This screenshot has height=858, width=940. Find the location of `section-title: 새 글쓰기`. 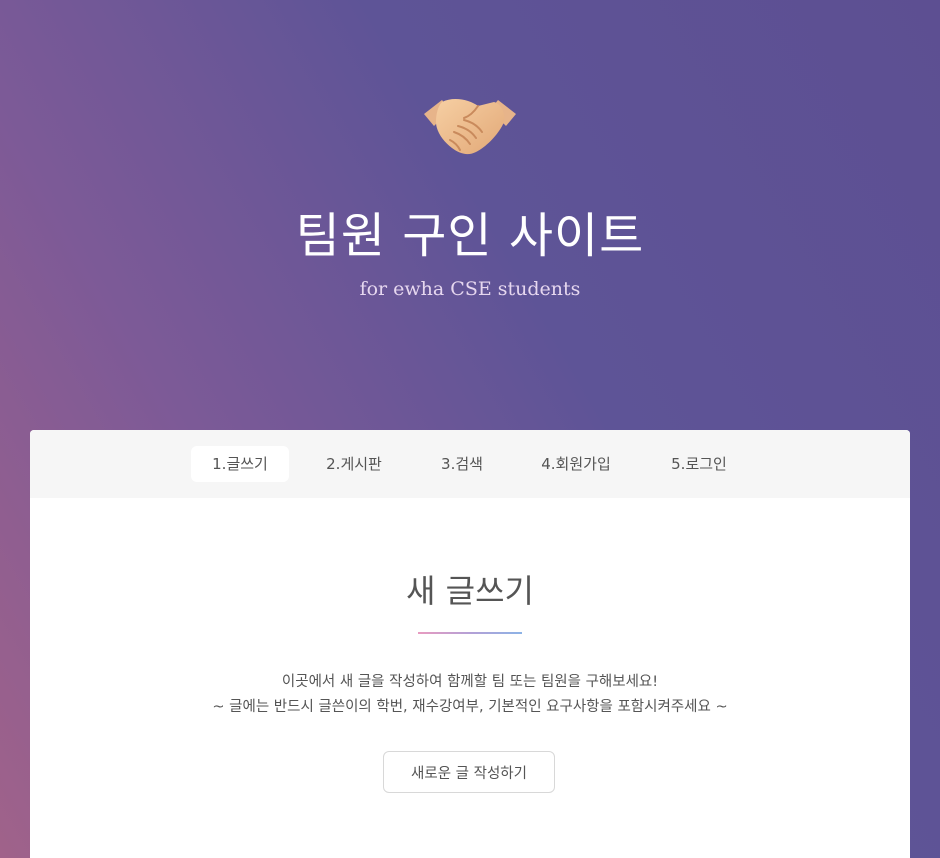

section-title: 새 글쓰기 is located at coordinates (470, 591).